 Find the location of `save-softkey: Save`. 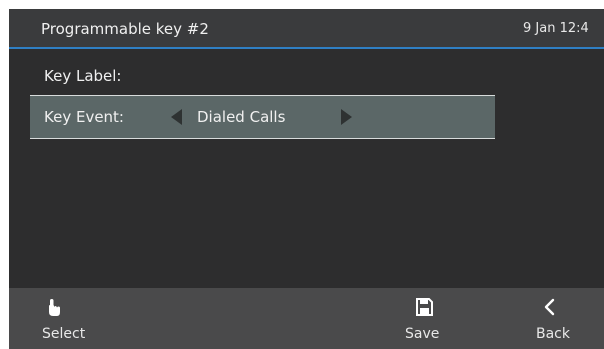

save-softkey: Save is located at coordinates (419, 318).